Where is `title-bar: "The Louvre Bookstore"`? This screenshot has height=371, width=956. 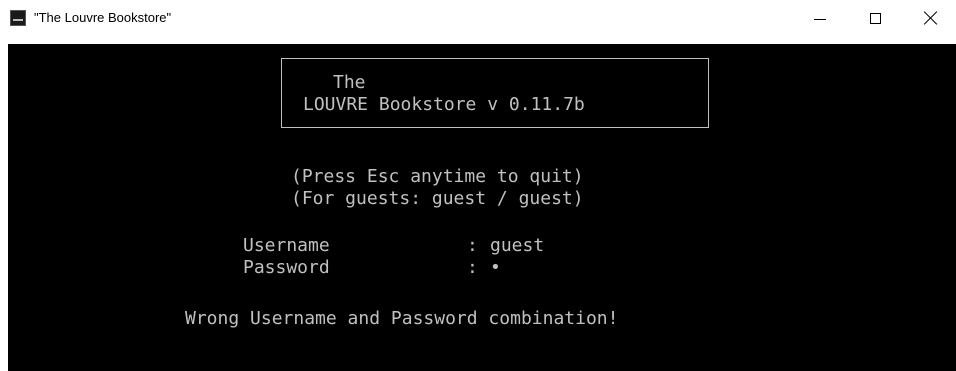
title-bar: "The Louvre Bookstore" is located at coordinates (478, 22).